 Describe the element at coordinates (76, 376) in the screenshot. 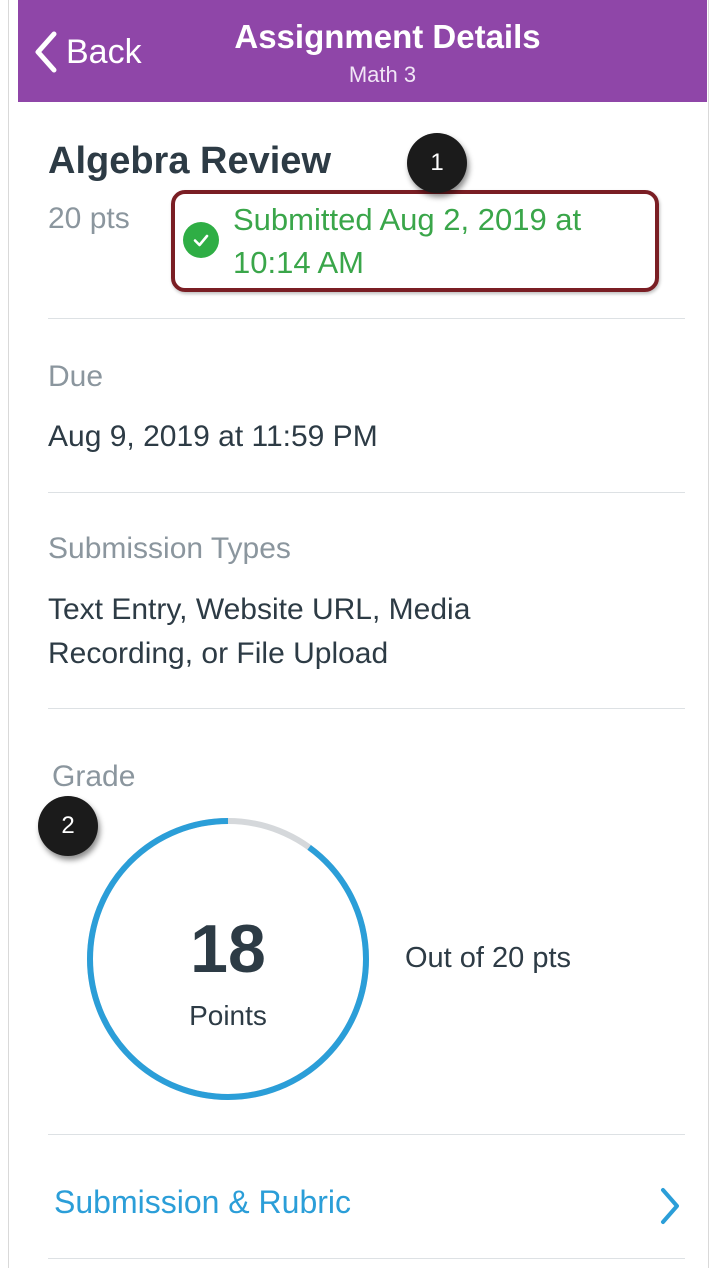

I see `due-label: Due` at that location.